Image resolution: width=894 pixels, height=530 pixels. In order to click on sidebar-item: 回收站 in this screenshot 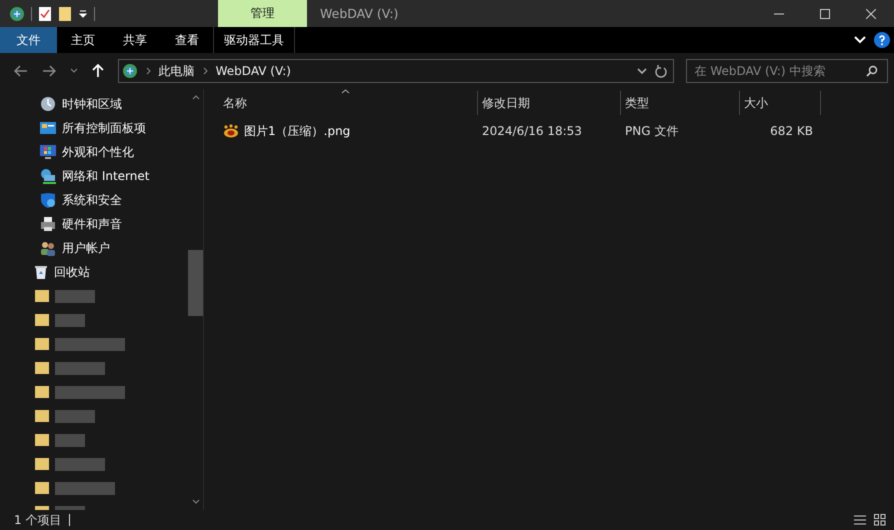, I will do `click(94, 272)`.